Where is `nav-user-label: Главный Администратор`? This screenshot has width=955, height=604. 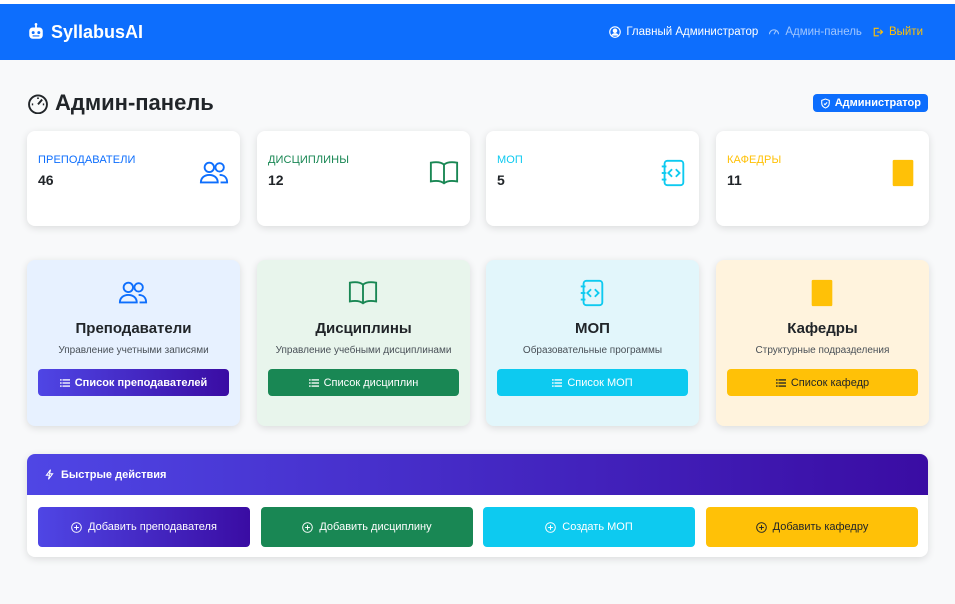
nav-user-label: Главный Администратор is located at coordinates (692, 32).